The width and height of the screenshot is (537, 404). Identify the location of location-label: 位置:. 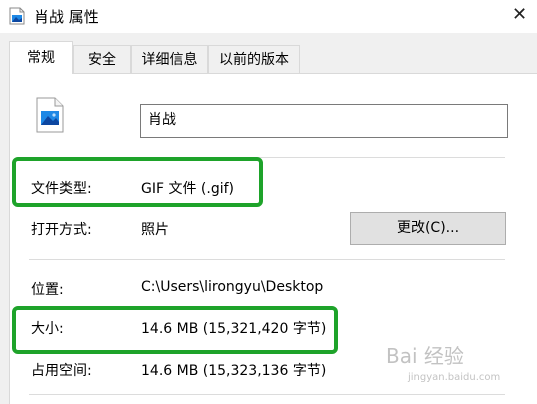
(47, 290).